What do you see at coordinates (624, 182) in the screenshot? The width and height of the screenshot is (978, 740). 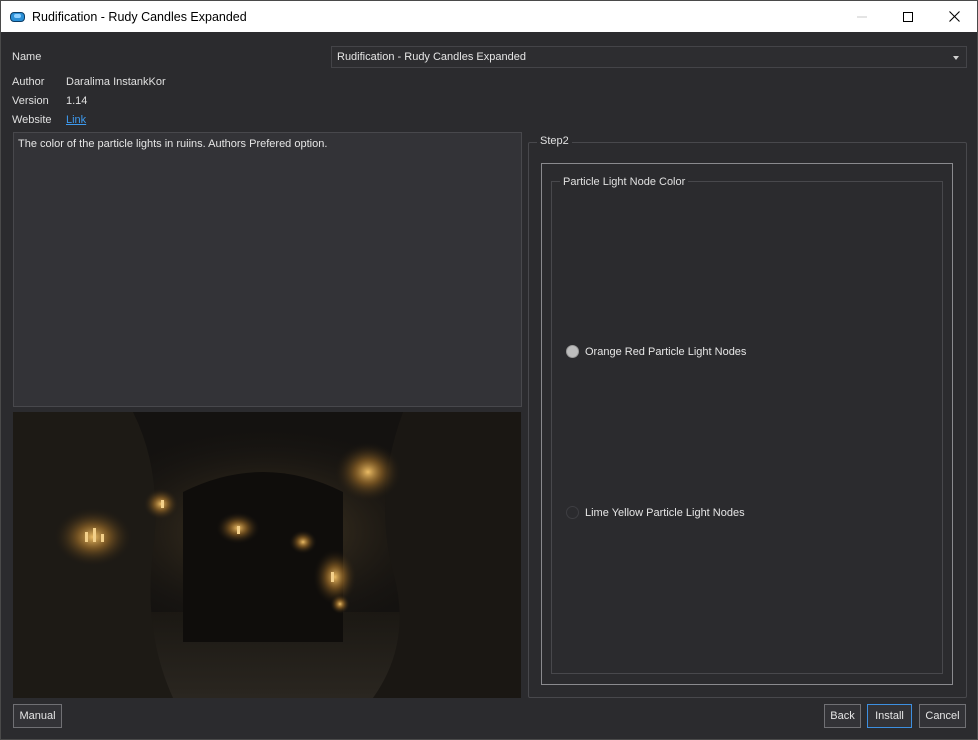 I see `option-group-title: Particle Light Node Color` at bounding box center [624, 182].